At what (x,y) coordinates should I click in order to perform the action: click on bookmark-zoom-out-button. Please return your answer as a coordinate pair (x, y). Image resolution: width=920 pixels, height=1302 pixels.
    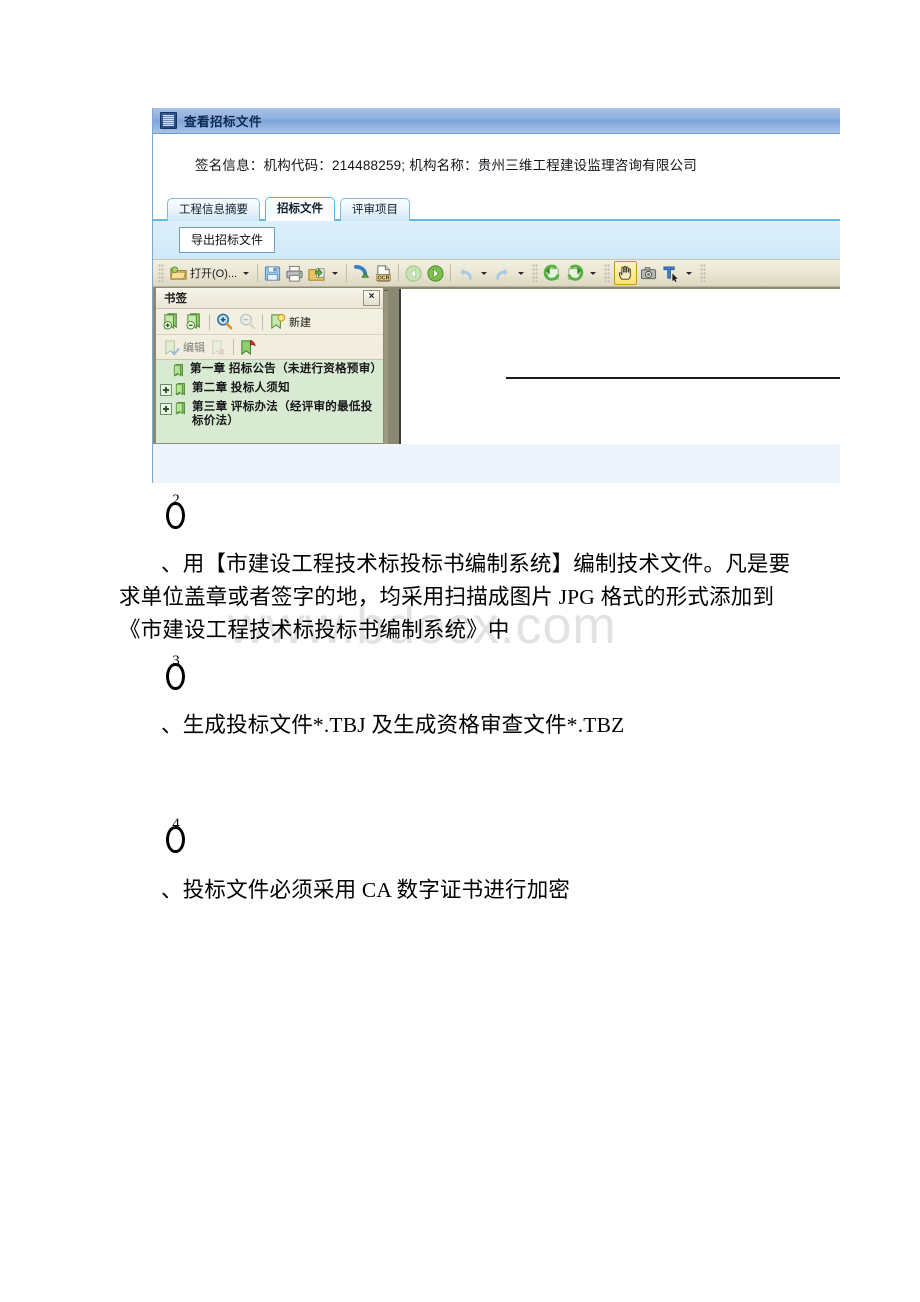
    Looking at the image, I should click on (247, 322).